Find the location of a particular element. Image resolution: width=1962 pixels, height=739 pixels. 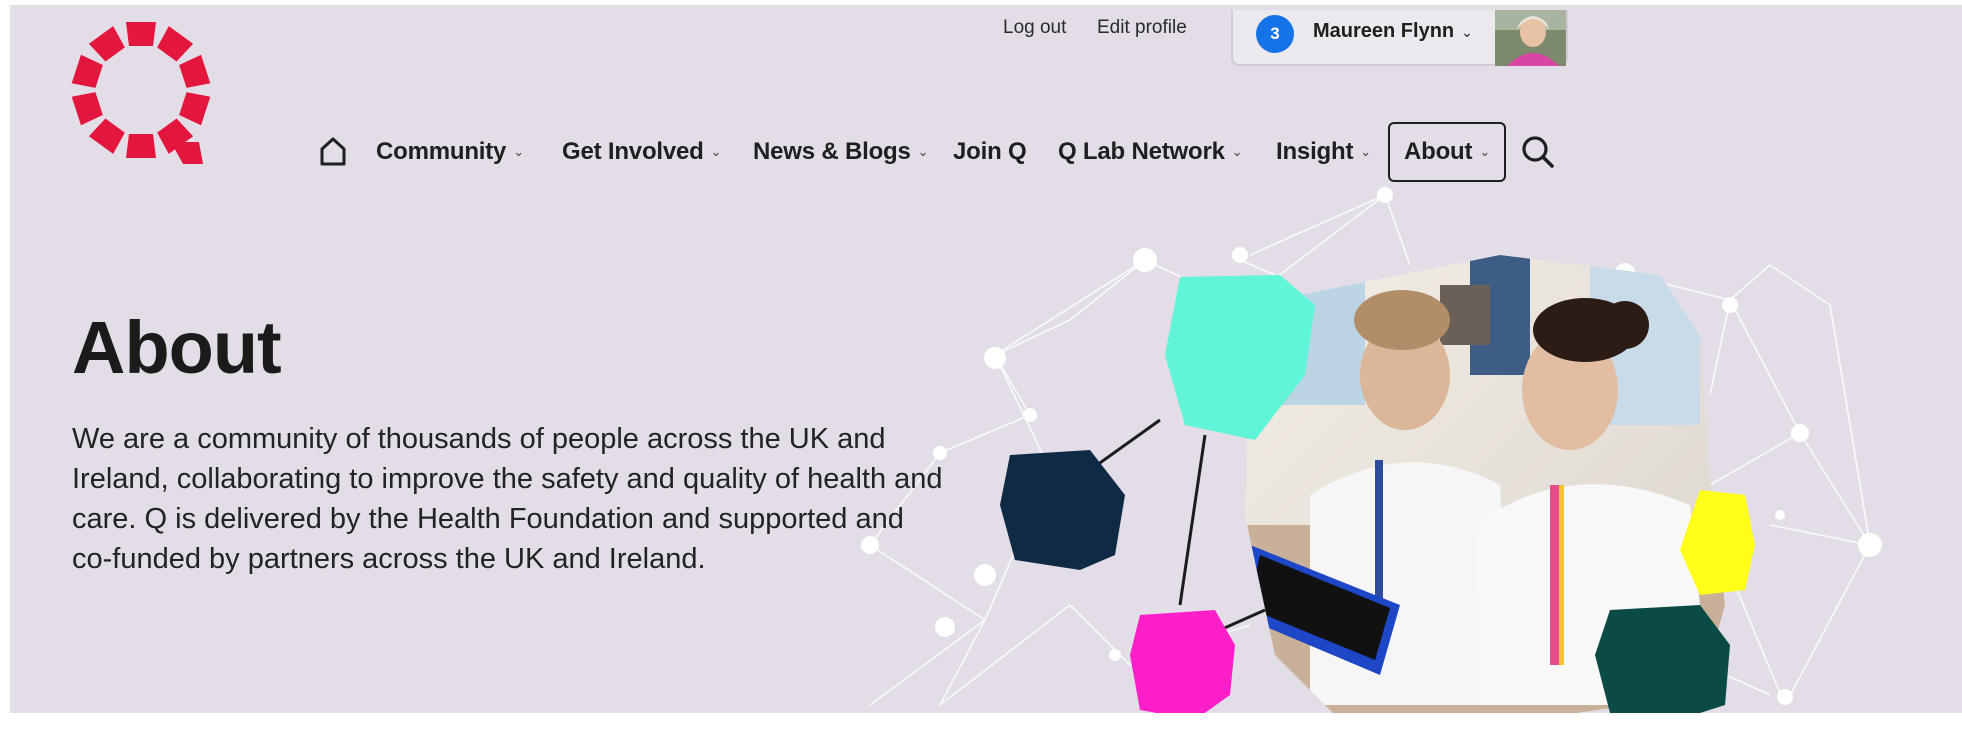

nav-item-about: About ⌄ is located at coordinates (1447, 152).